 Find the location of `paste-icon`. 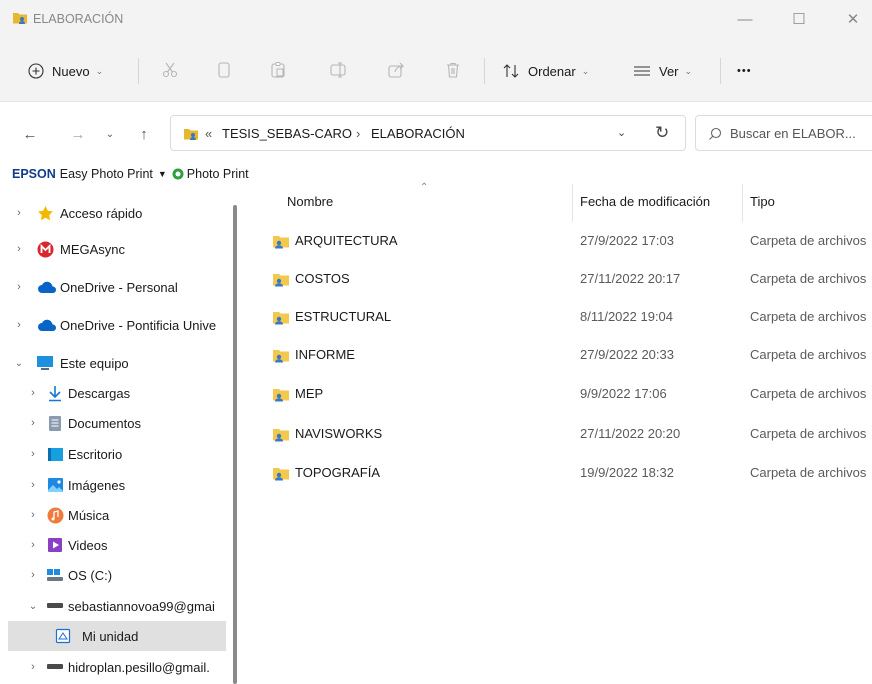

paste-icon is located at coordinates (278, 70).